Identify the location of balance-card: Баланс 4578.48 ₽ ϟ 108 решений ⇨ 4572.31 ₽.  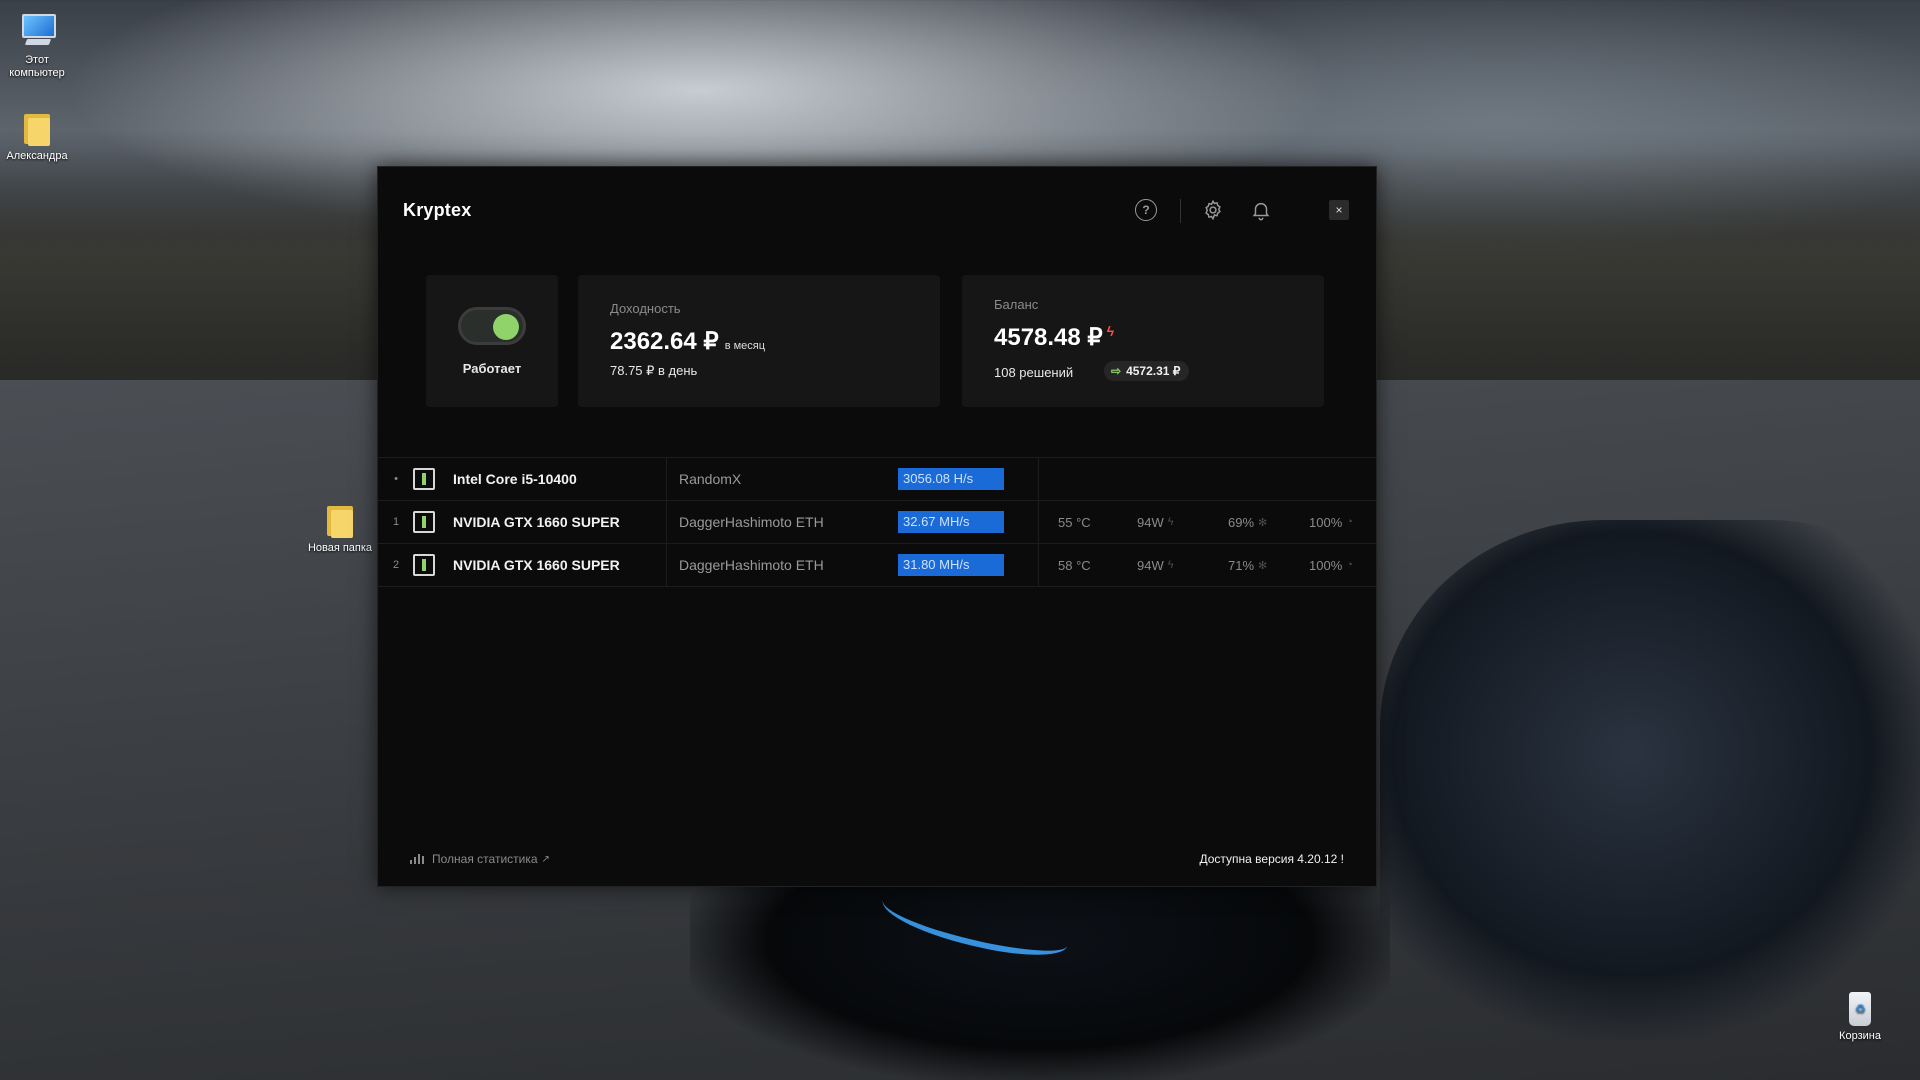
(1143, 341).